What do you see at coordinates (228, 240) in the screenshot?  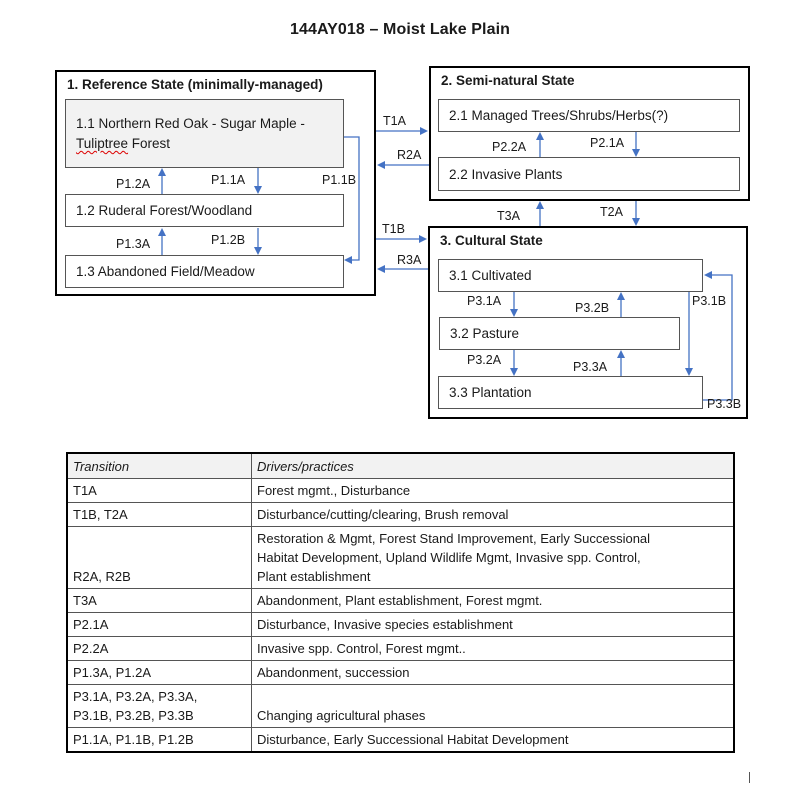 I see `label-p1-2b: P1.2B` at bounding box center [228, 240].